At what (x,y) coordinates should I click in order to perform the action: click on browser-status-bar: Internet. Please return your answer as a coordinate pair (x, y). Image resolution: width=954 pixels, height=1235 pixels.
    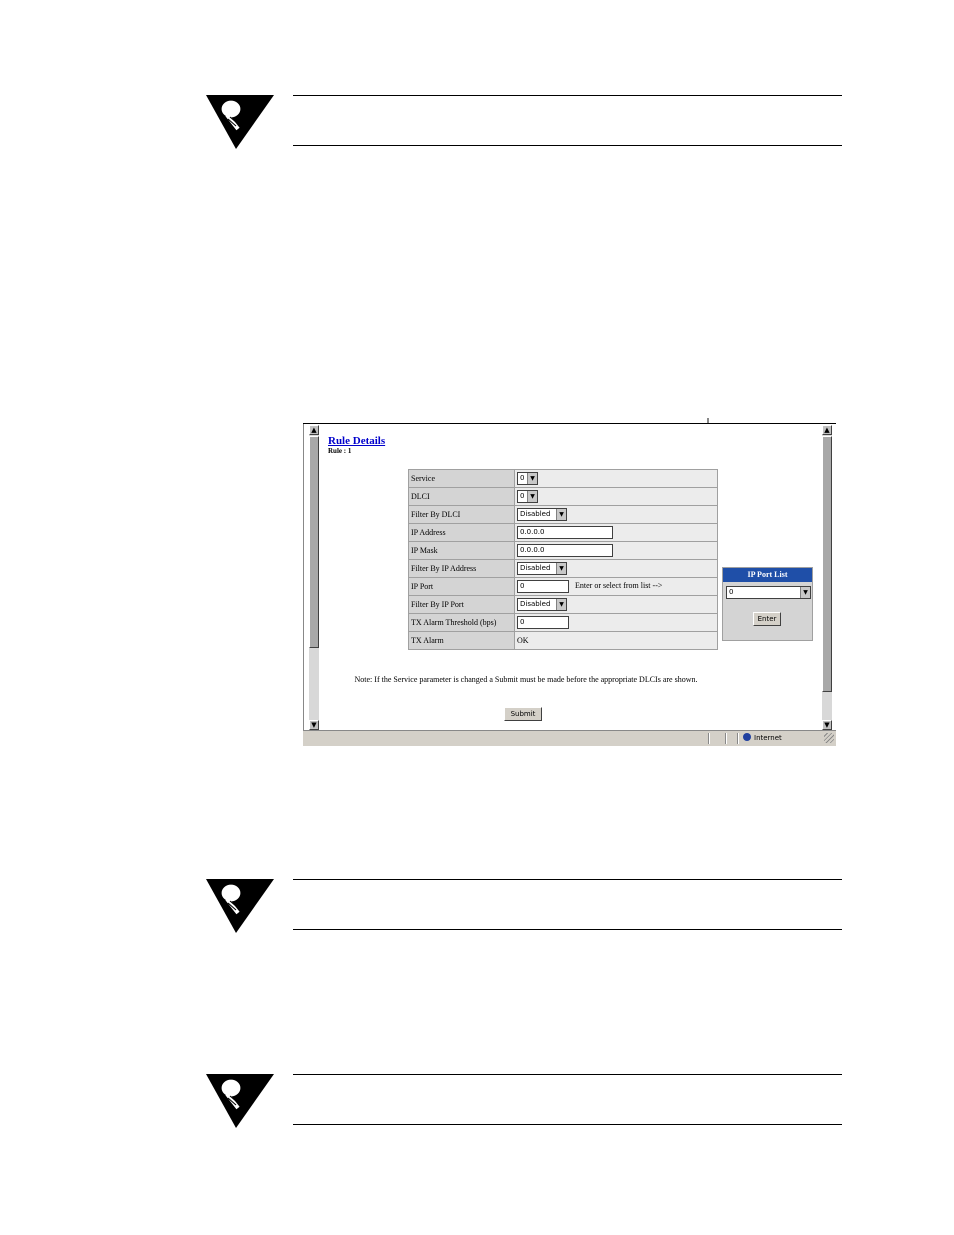
    Looking at the image, I should click on (569, 738).